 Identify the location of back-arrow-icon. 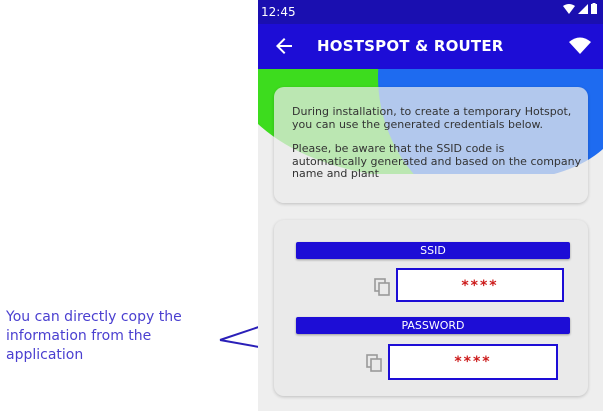
(284, 46).